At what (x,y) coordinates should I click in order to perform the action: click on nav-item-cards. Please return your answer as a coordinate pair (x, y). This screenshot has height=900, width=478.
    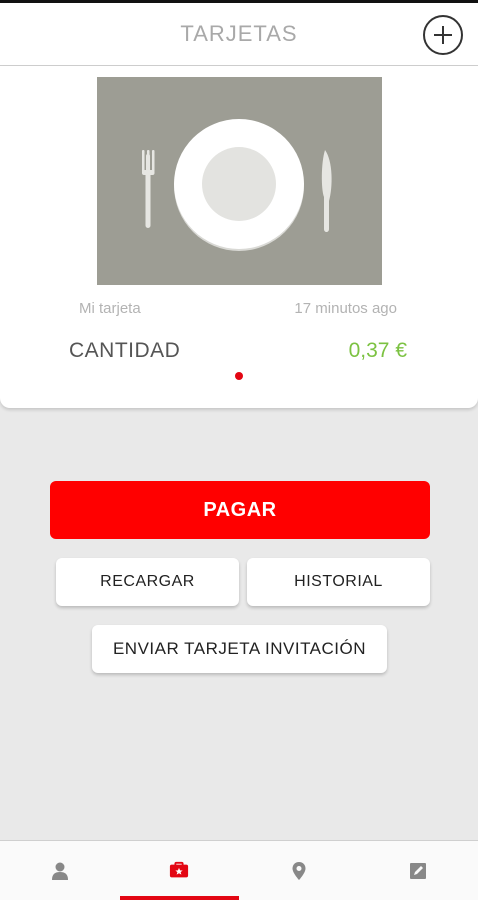
    Looking at the image, I should click on (179, 870).